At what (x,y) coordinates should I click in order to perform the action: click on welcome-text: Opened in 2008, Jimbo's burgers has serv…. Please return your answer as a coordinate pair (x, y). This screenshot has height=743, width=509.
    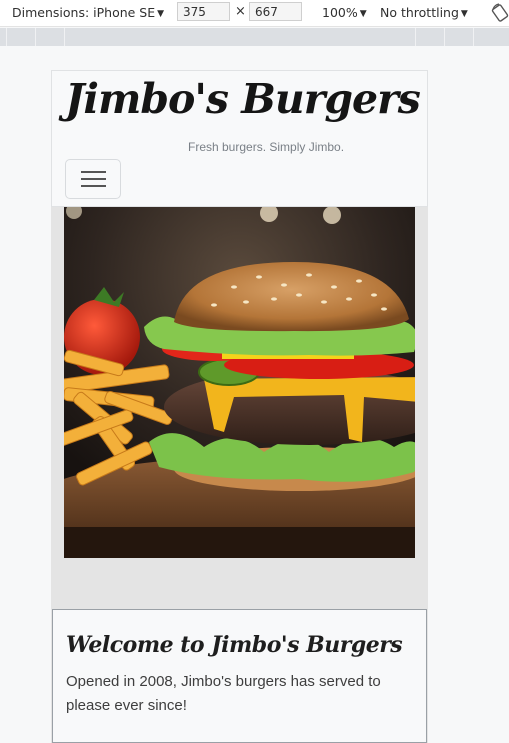
    Looking at the image, I should click on (223, 693).